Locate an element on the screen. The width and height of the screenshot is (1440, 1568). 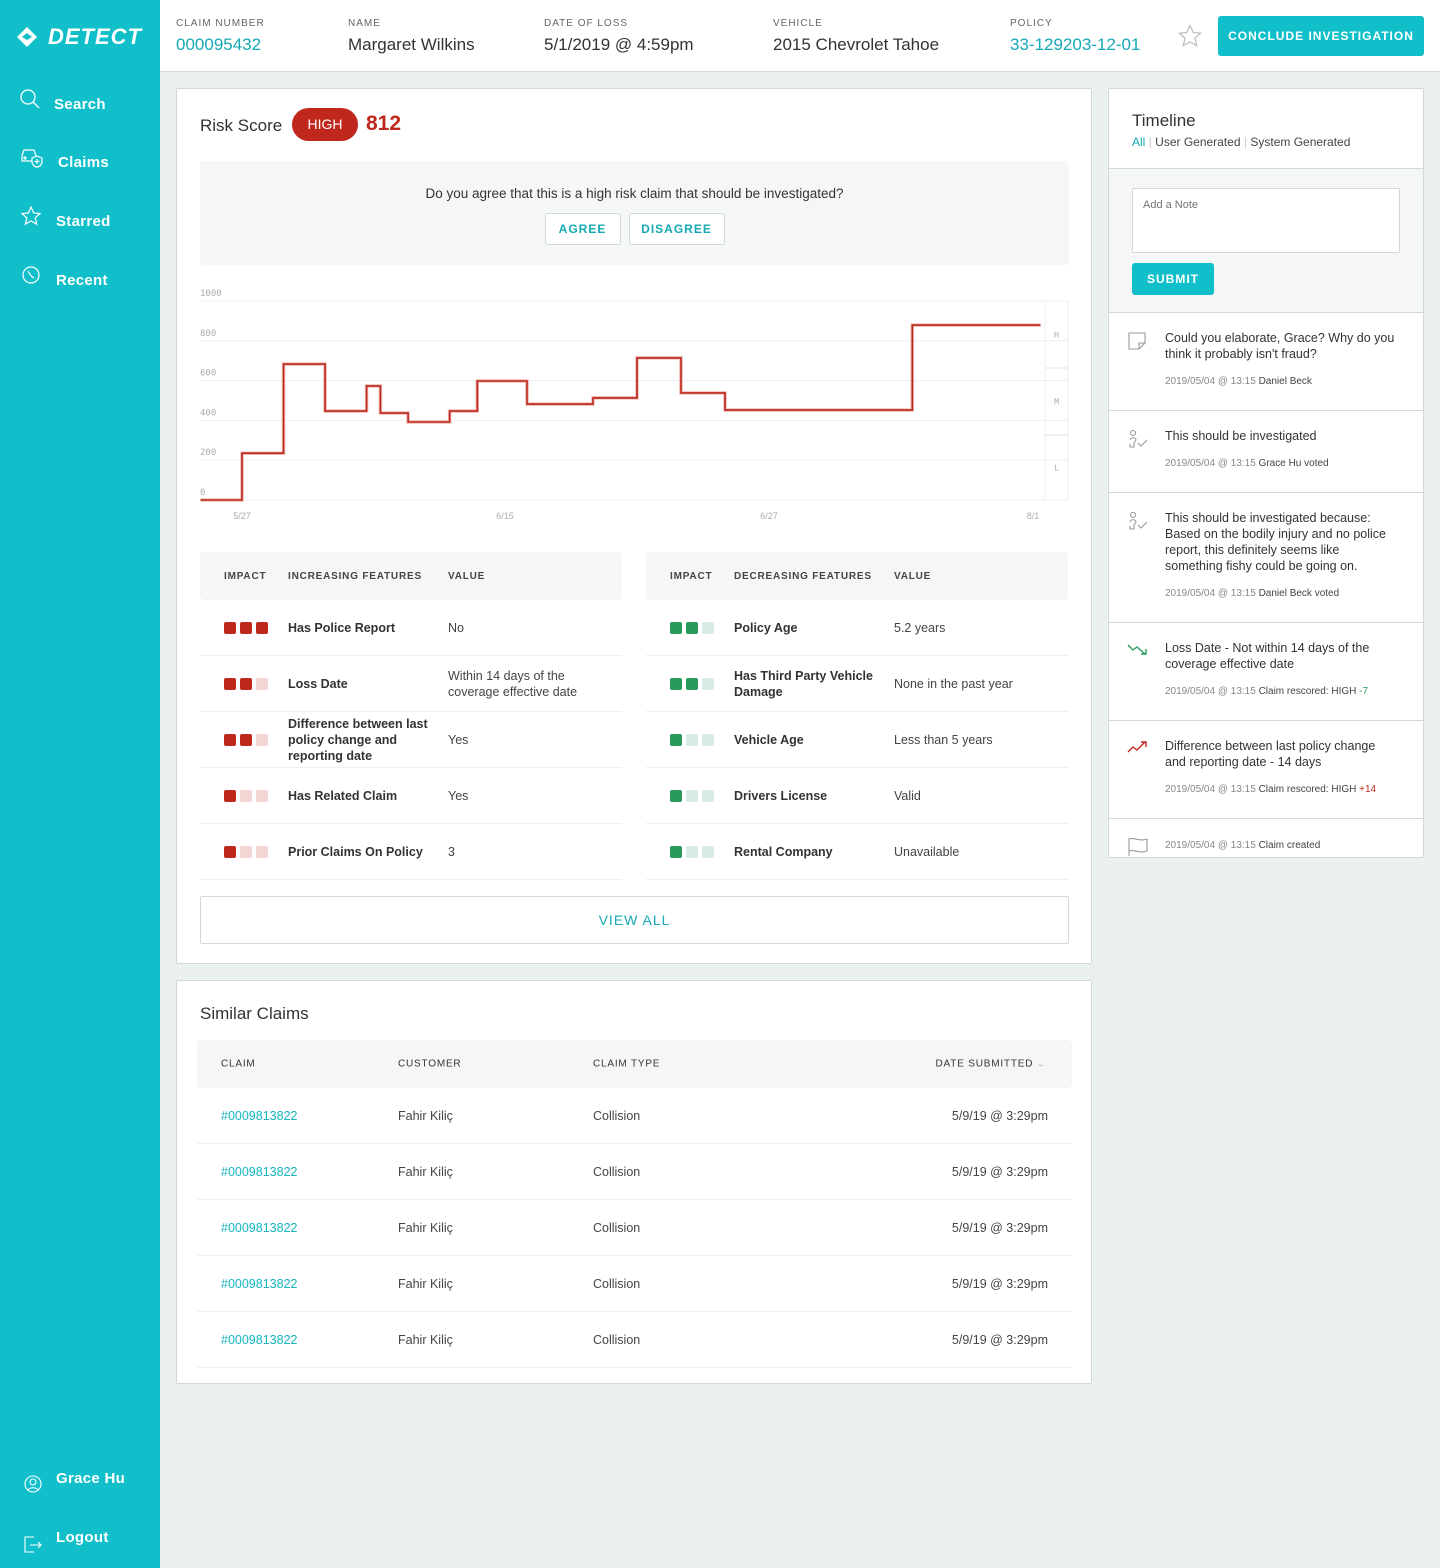
claimant-name: Margaret Wilkins is located at coordinates (411, 44).